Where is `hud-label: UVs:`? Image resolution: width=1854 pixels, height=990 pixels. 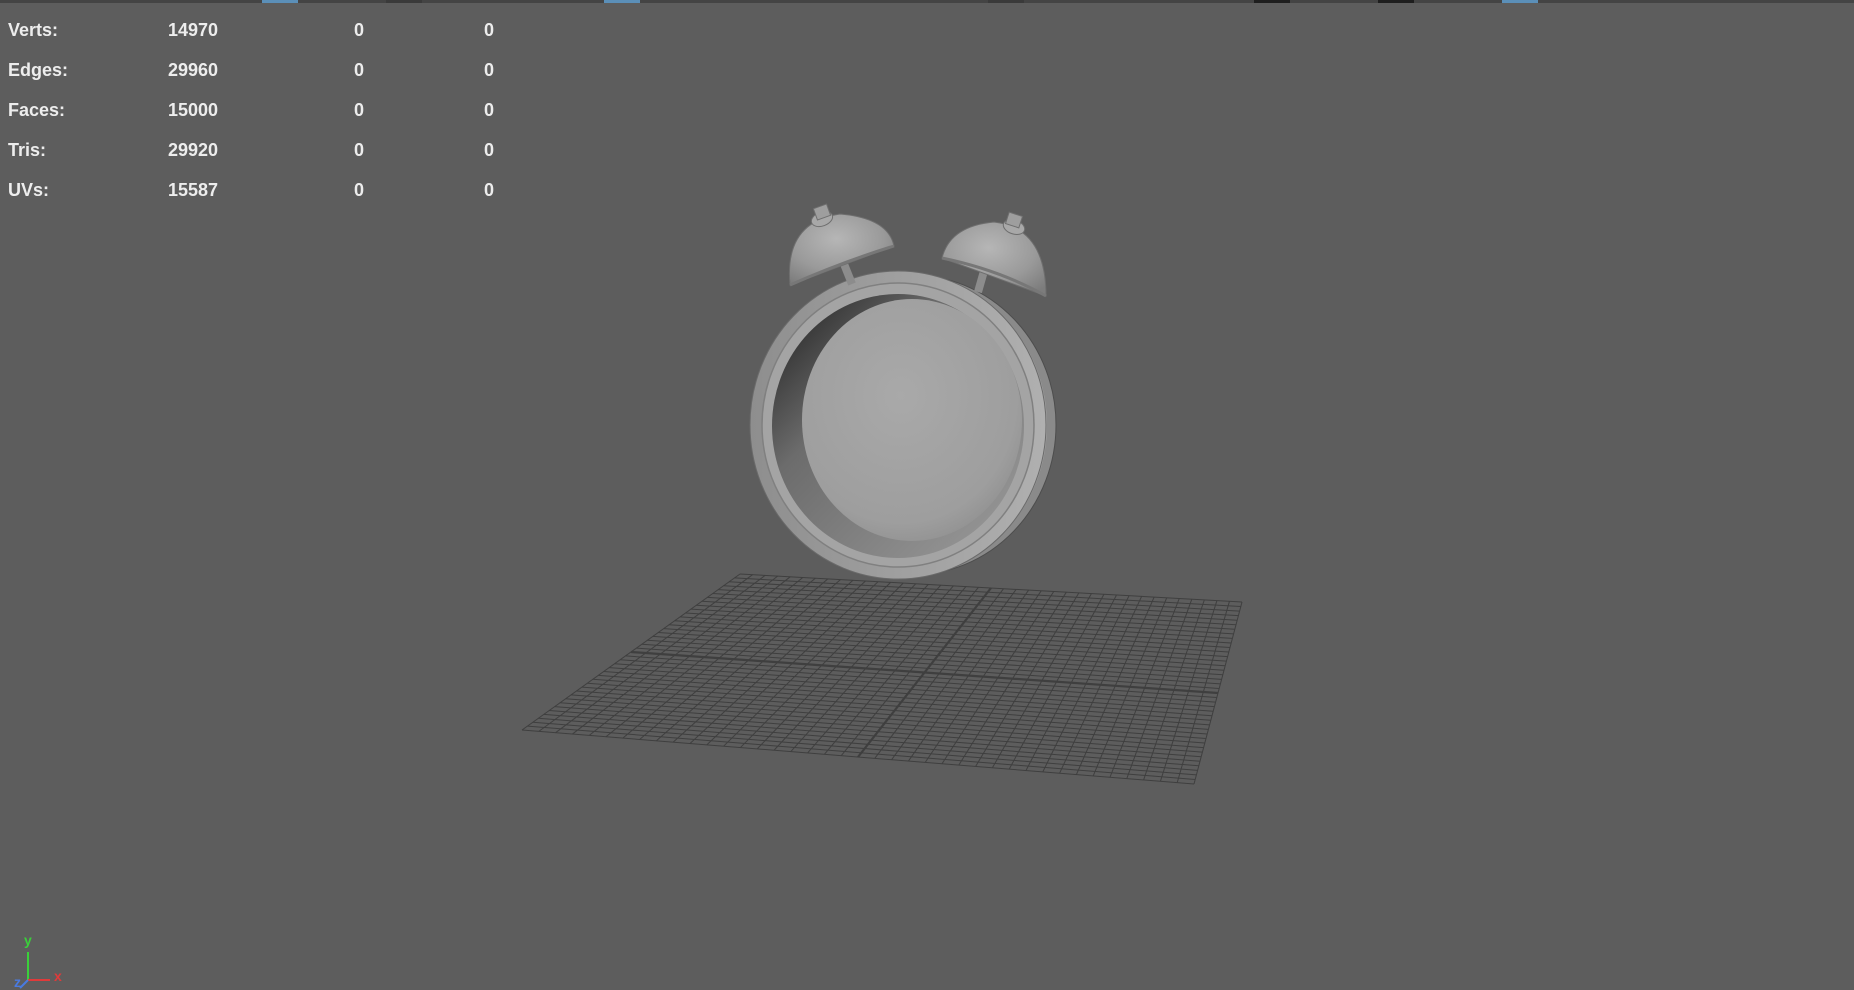 hud-label: UVs: is located at coordinates (29, 190).